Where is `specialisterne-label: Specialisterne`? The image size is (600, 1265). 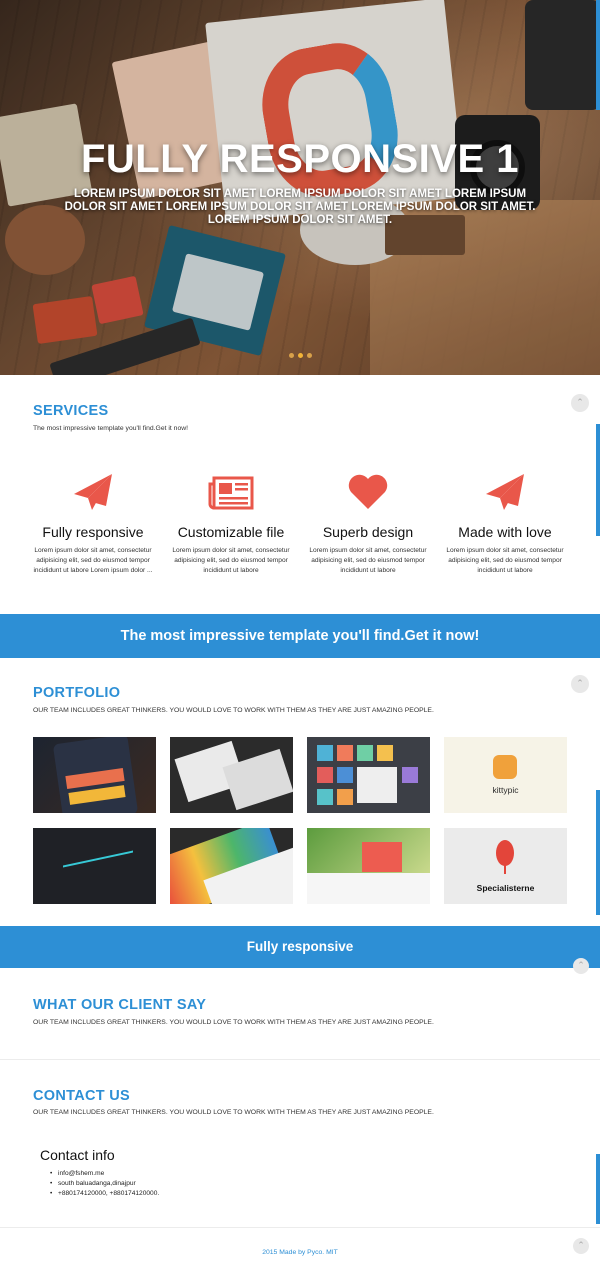 specialisterne-label: Specialisterne is located at coordinates (505, 888).